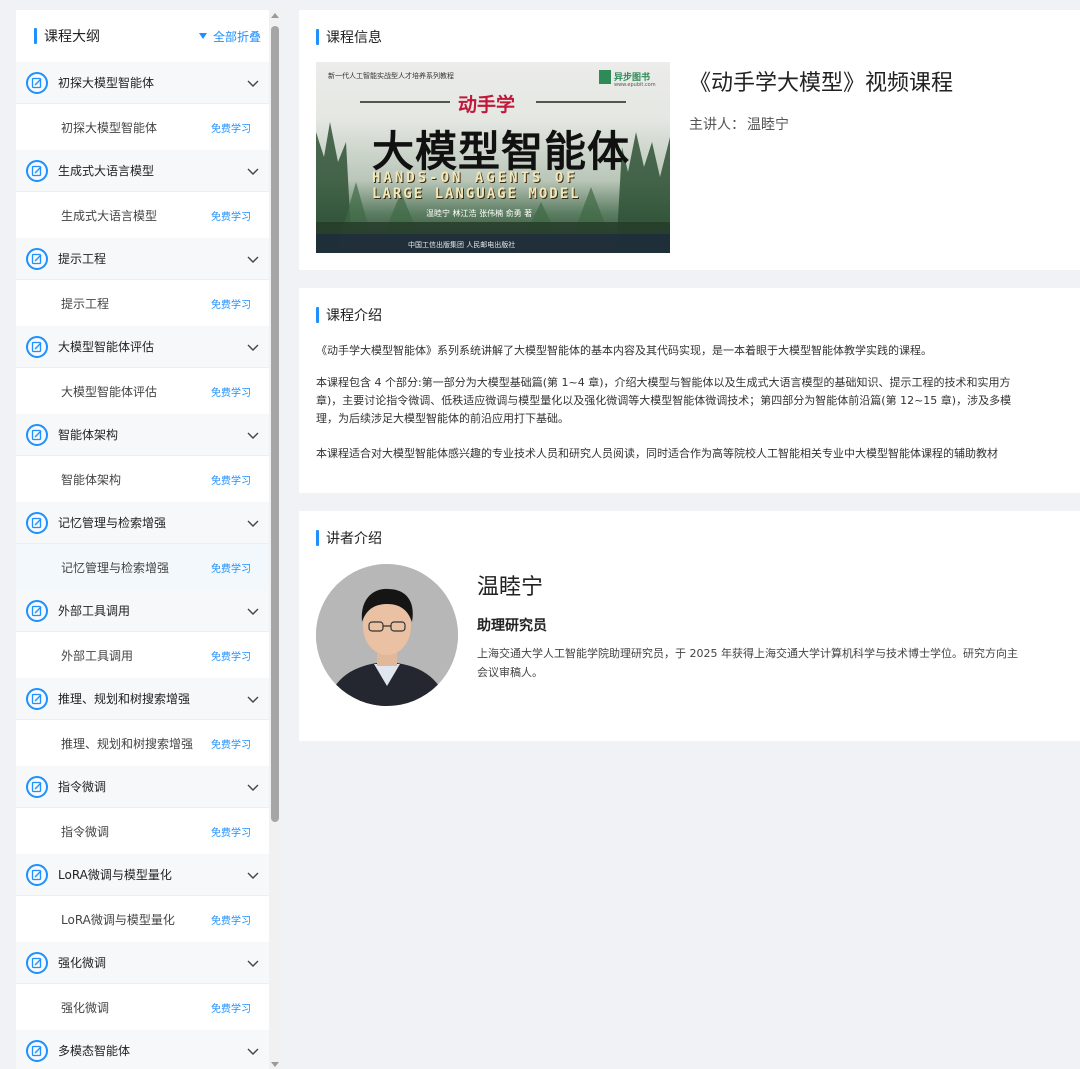 Image resolution: width=1080 pixels, height=1069 pixels. I want to click on lesson-item: 记忆管理与检索增强 免费学习, so click(142, 567).